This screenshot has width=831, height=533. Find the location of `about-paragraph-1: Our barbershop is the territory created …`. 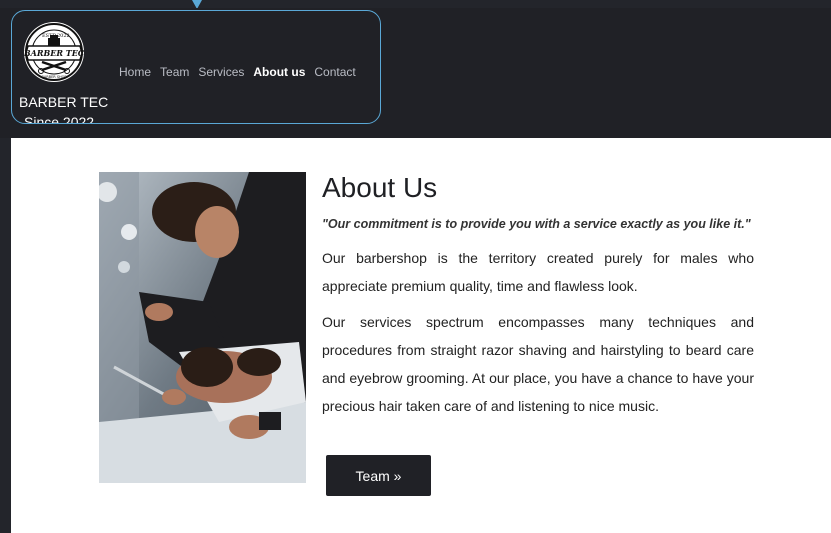

about-paragraph-1: Our barbershop is the territory created … is located at coordinates (538, 272).